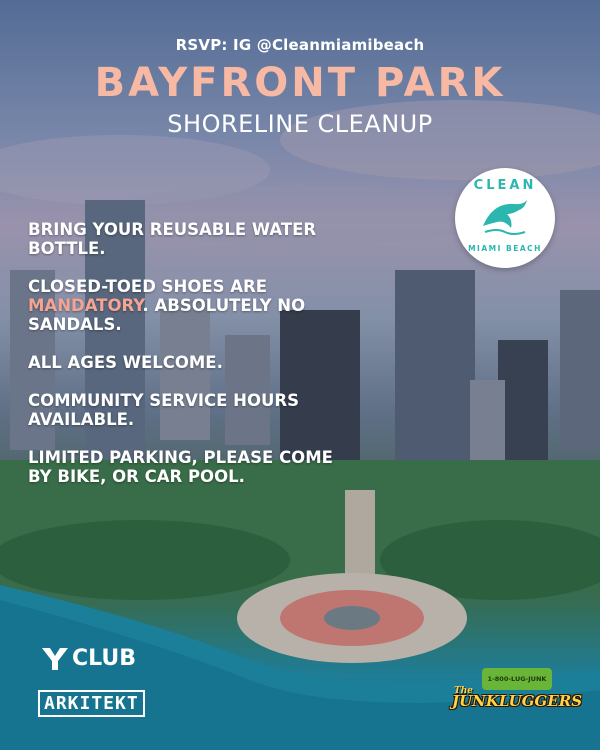 This screenshot has width=600, height=750. Describe the element at coordinates (91, 703) in the screenshot. I see `arkitekt-logo: ARKITEKT` at that location.